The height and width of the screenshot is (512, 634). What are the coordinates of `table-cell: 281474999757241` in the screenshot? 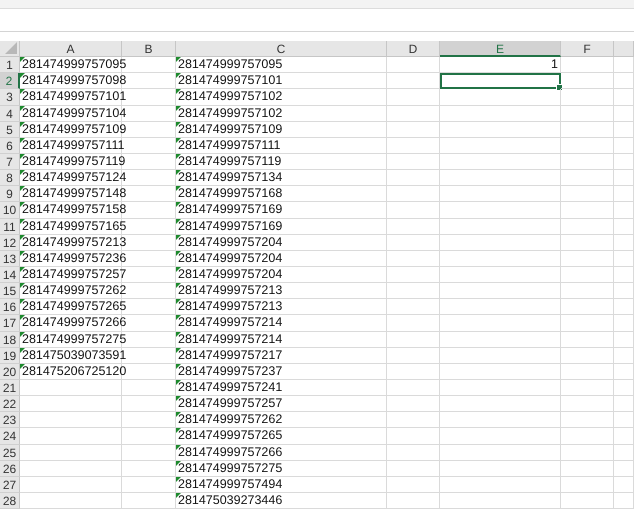 It's located at (281, 388).